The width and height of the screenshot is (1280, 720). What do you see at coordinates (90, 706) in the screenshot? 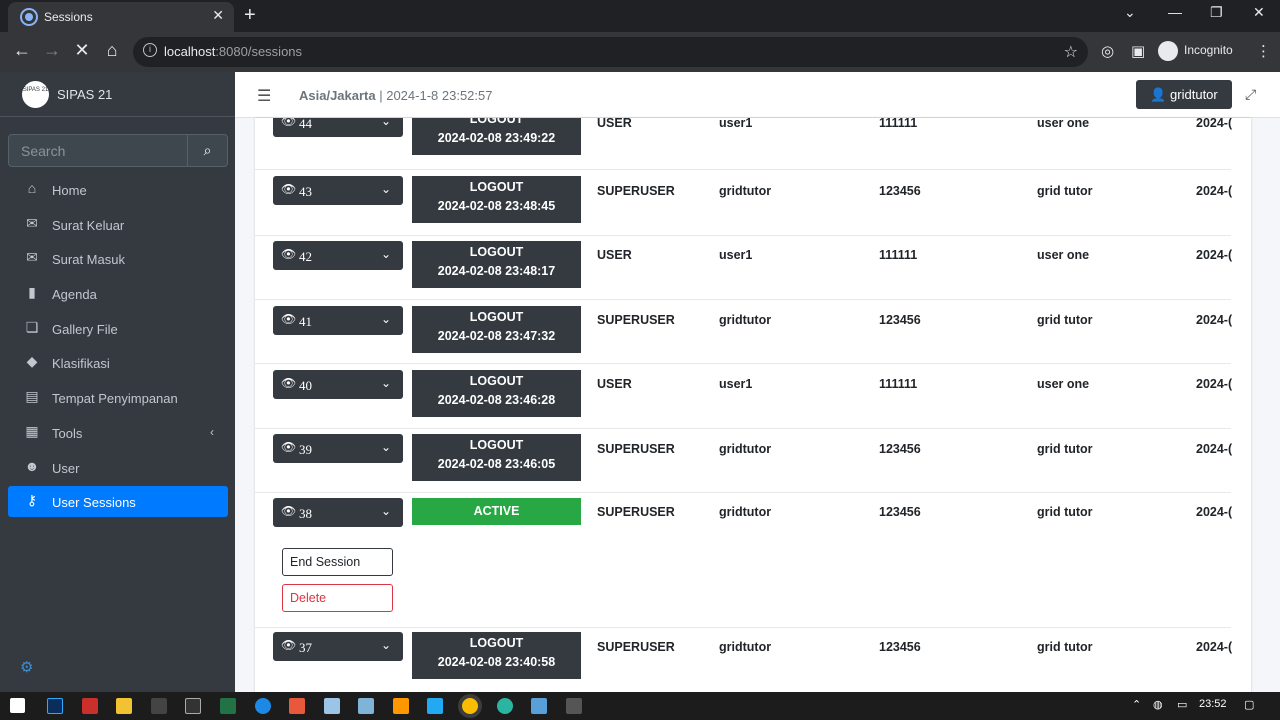
I see `app-red-icon` at bounding box center [90, 706].